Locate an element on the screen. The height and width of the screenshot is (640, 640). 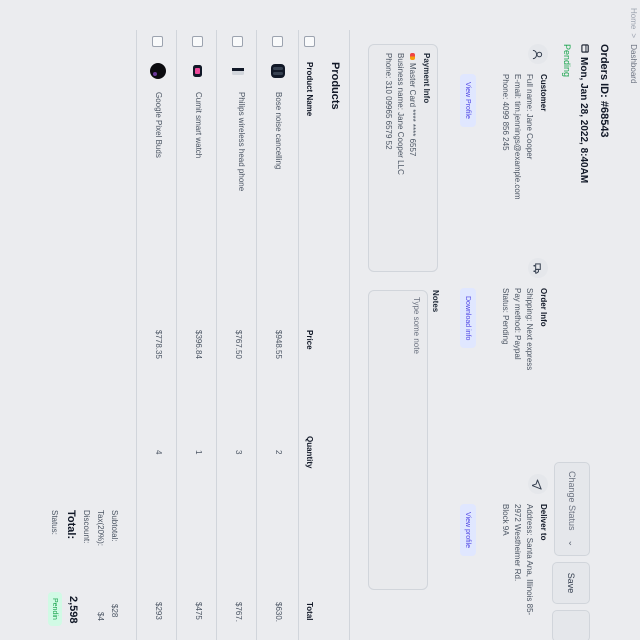
order-date: Mon, Jan 28, 2022, 8:40AM is located at coordinates (584, 113).